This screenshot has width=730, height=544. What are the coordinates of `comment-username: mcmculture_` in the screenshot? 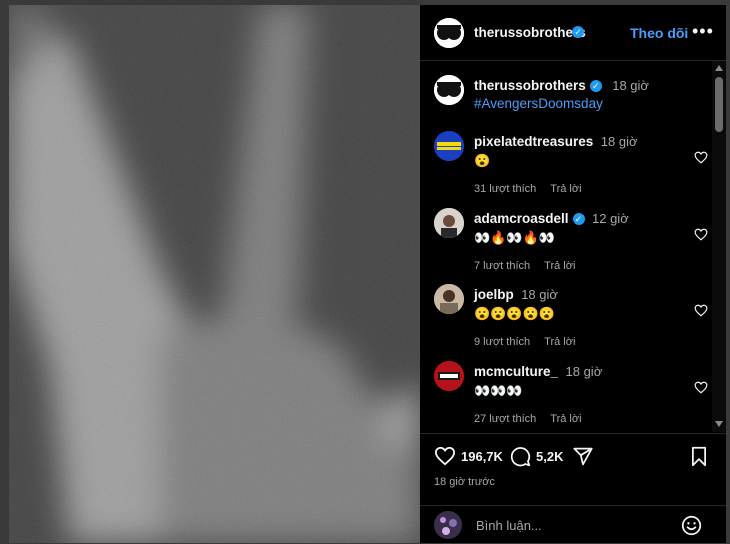 It's located at (516, 371).